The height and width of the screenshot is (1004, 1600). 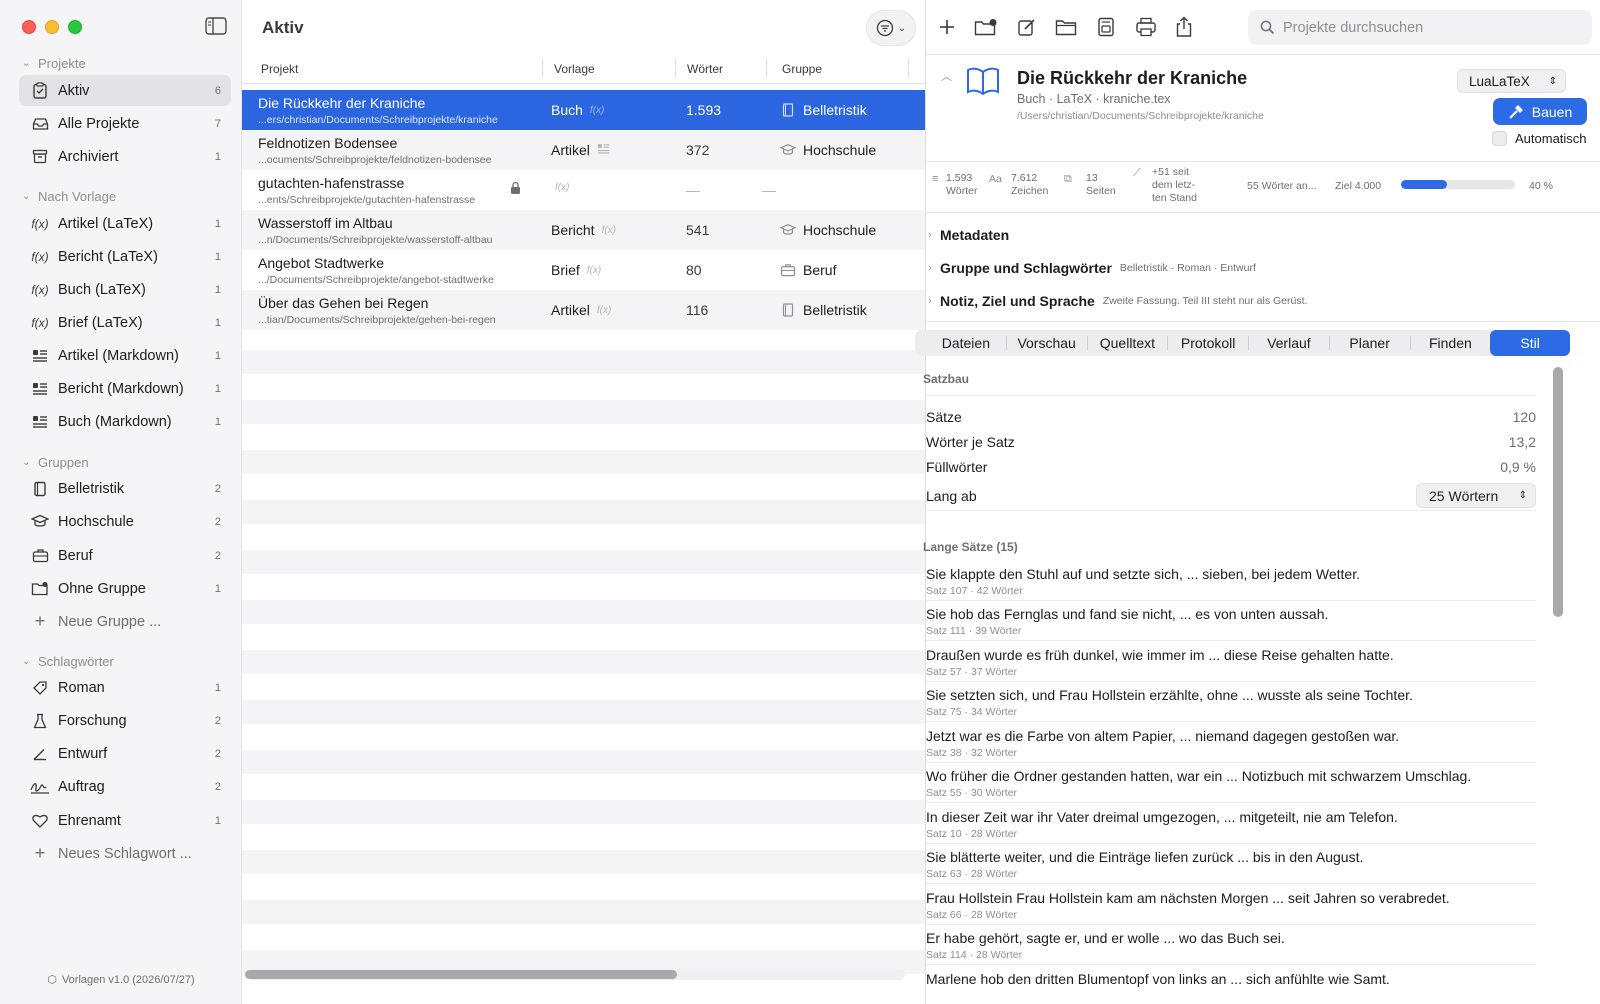 What do you see at coordinates (1027, 27) in the screenshot?
I see `edit-button` at bounding box center [1027, 27].